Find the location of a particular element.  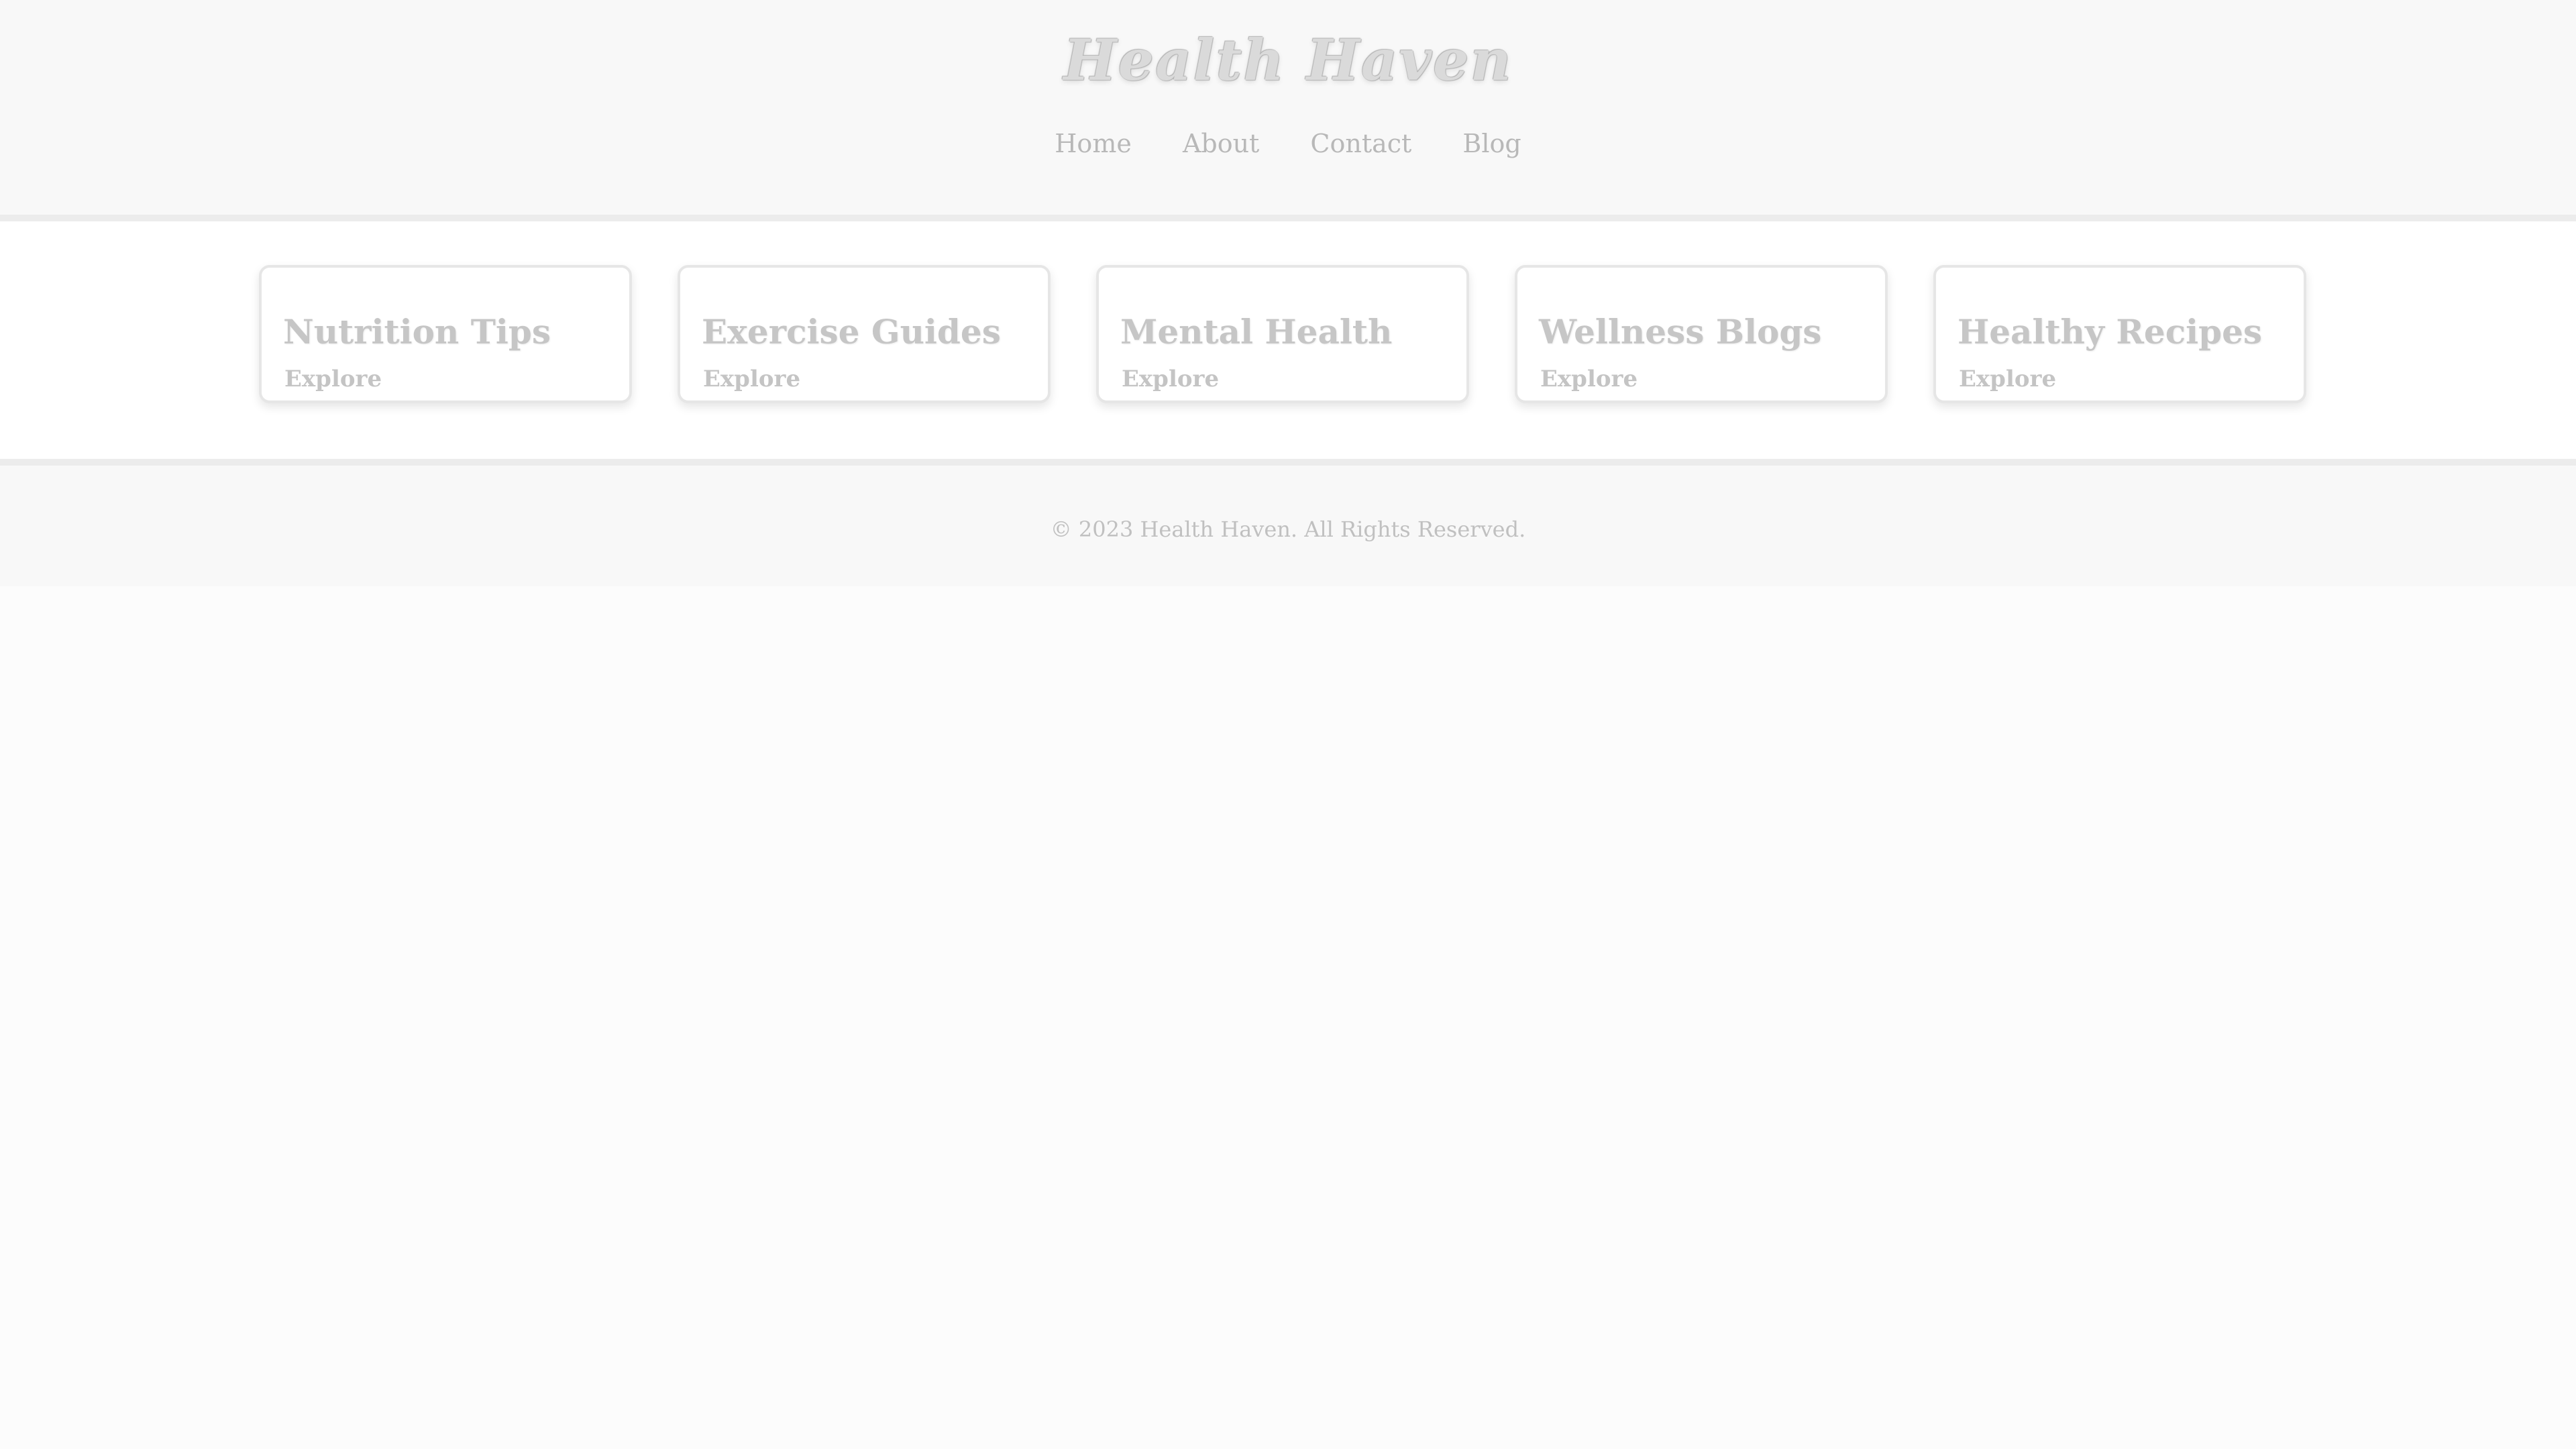

nav-link-home: Home is located at coordinates (1093, 143).